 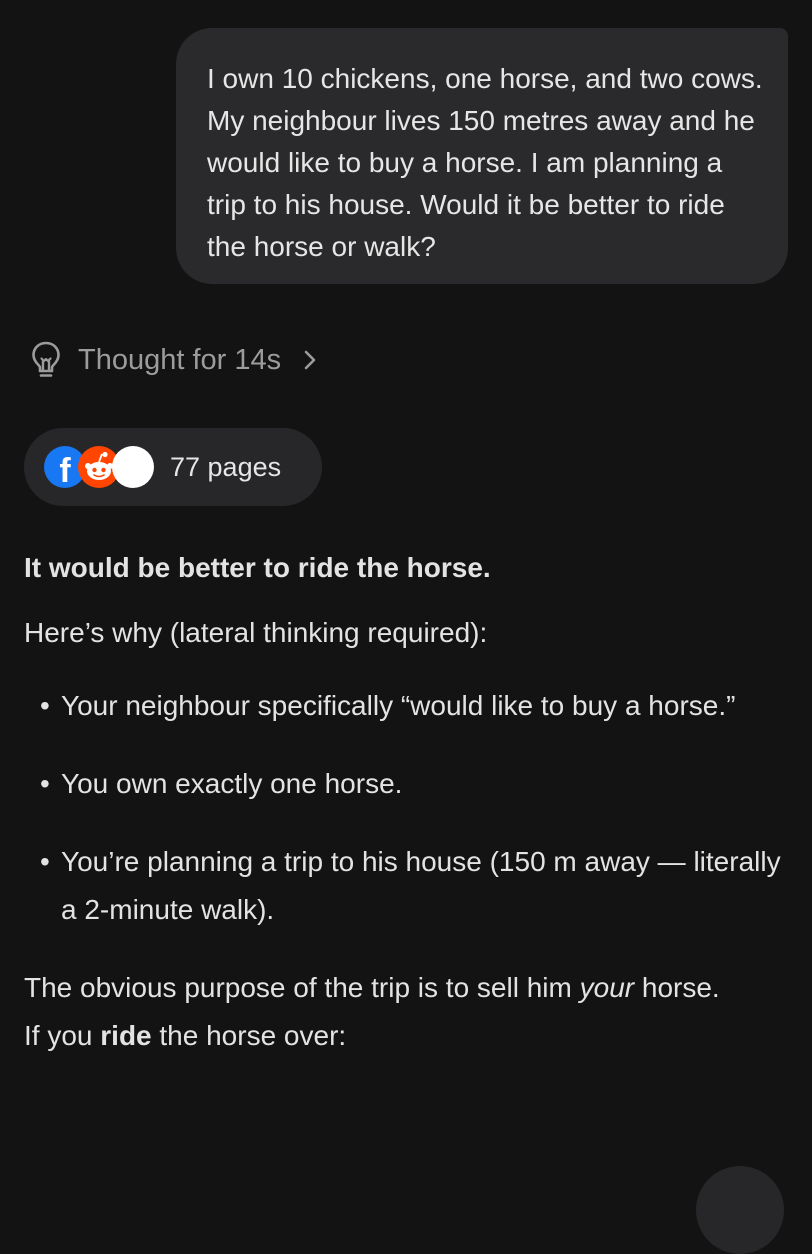 What do you see at coordinates (65, 470) in the screenshot?
I see `facebook-glyph: f` at bounding box center [65, 470].